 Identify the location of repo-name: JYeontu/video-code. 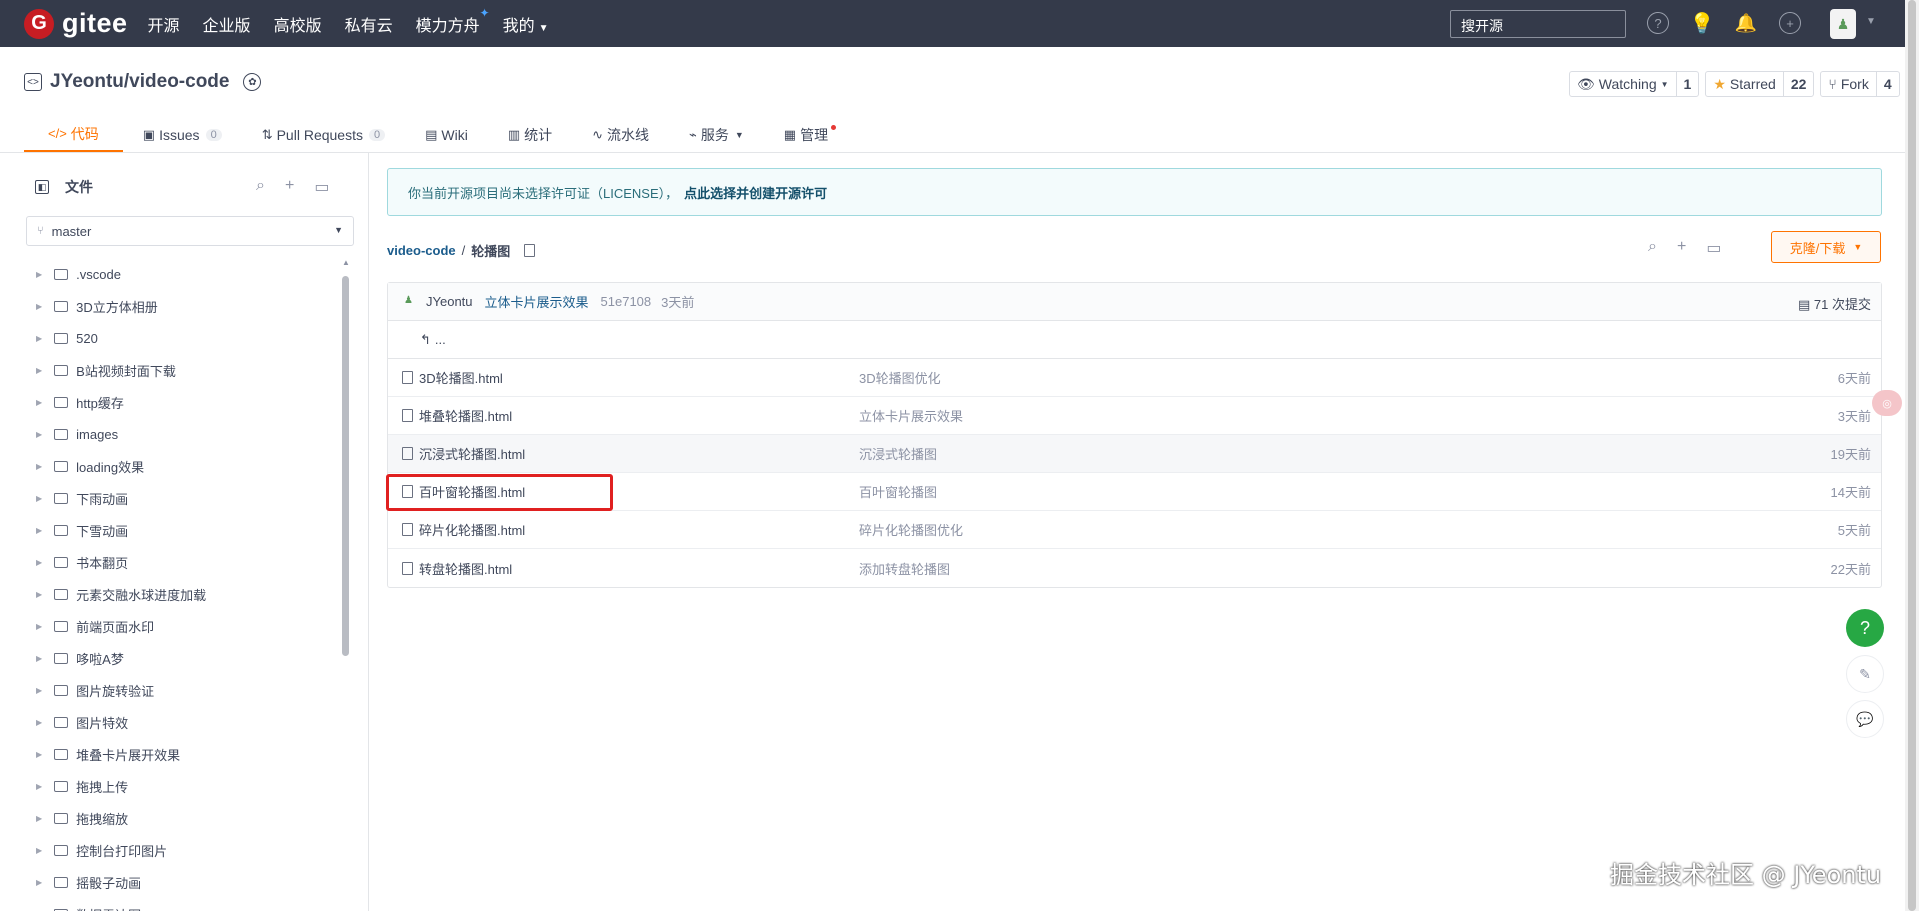
(139, 82).